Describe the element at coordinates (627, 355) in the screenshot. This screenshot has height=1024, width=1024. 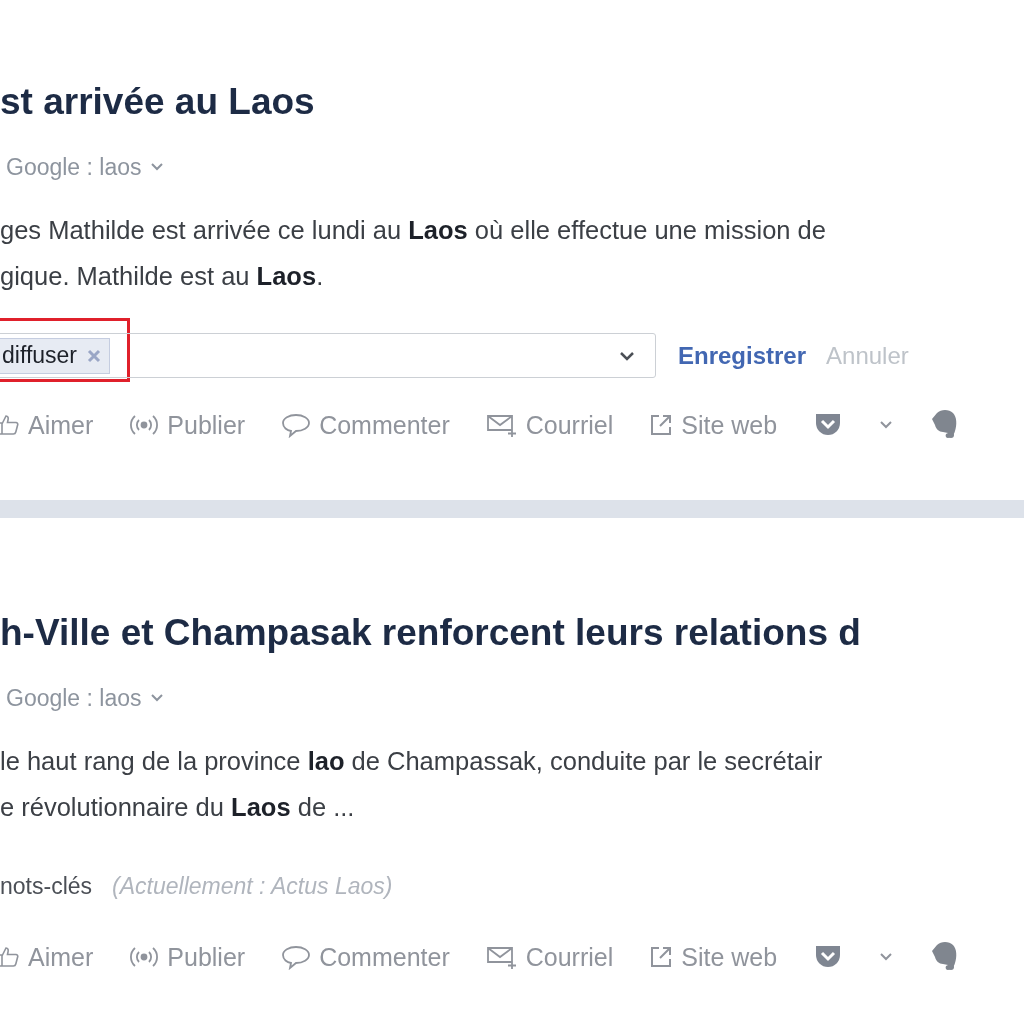
I see `chevron-down-icon` at that location.